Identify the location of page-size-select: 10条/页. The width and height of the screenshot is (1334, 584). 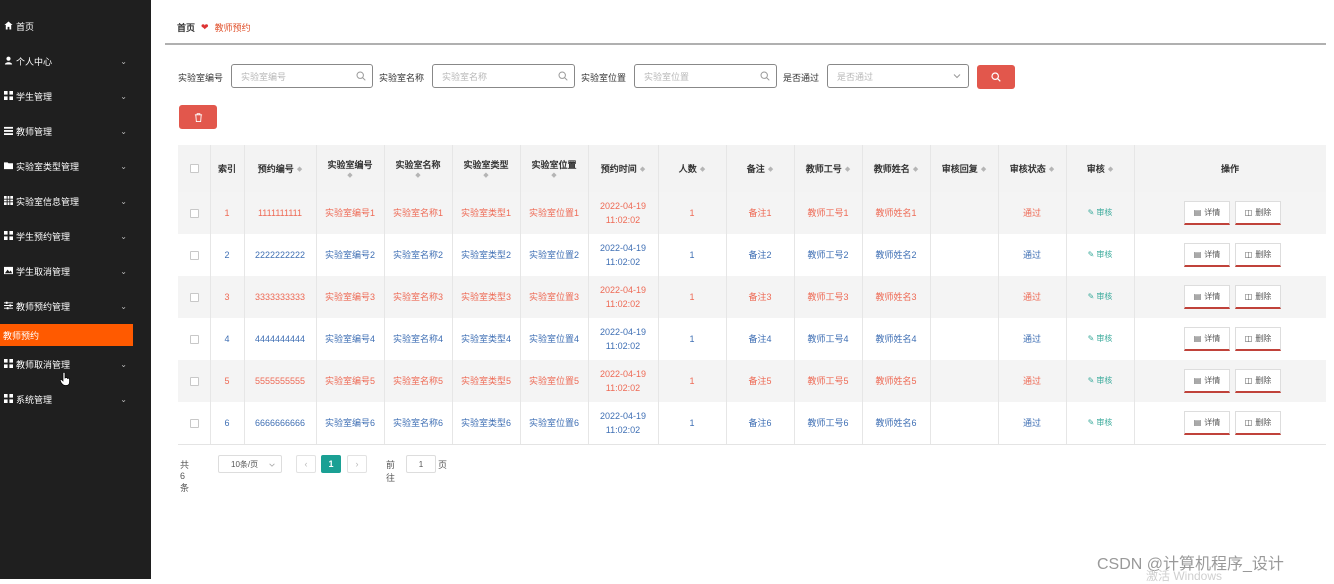
(250, 464).